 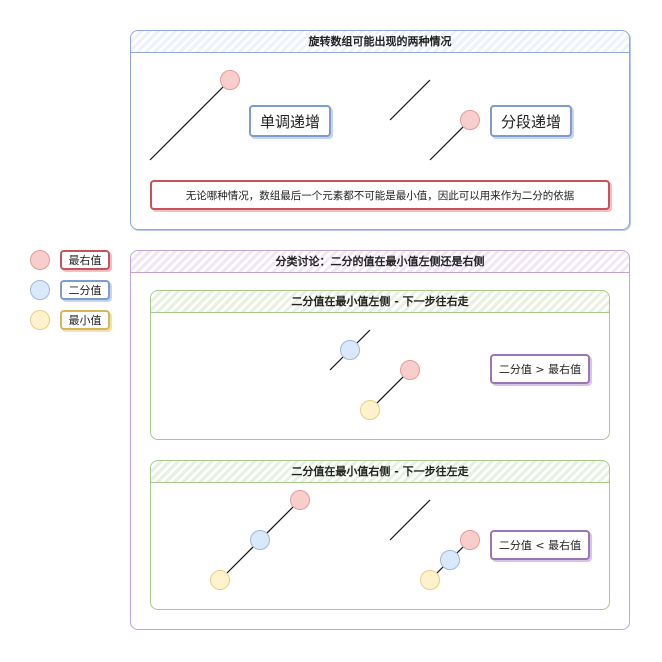 I want to click on left-case-condition: 二分值 > 最右值, so click(x=540, y=369).